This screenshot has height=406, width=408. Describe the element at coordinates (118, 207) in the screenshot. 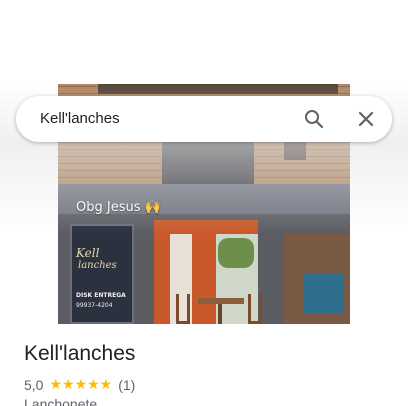

I see `photo-overlay-caption: Obg Jesus 🙌` at that location.